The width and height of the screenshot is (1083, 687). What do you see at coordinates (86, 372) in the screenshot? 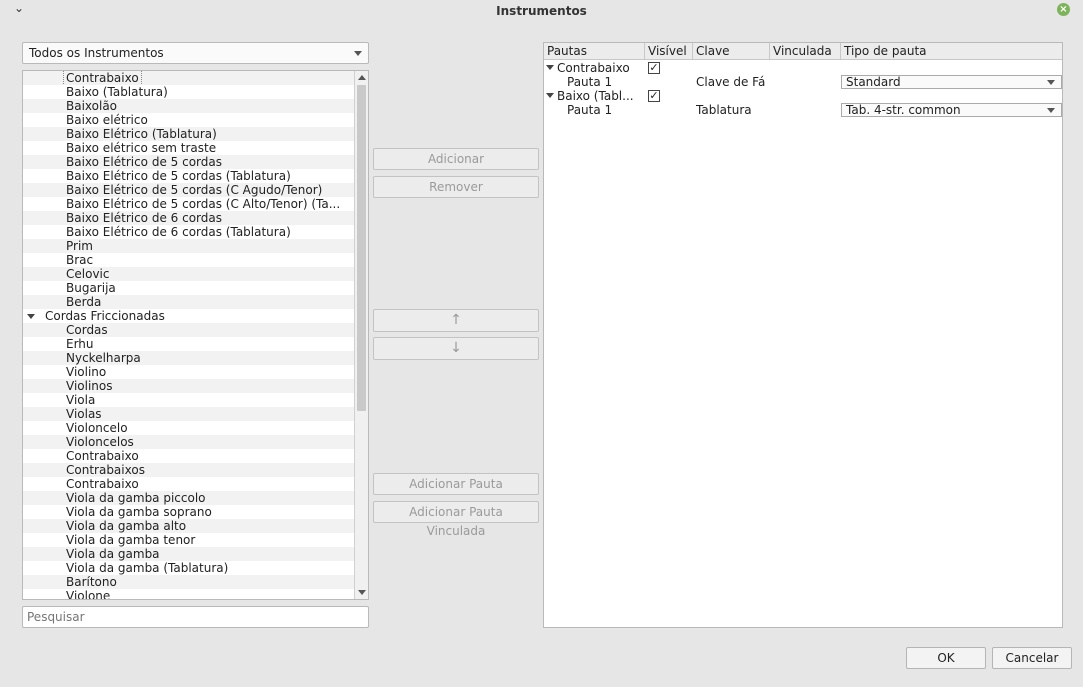
I see `list-item-label: Violino` at bounding box center [86, 372].